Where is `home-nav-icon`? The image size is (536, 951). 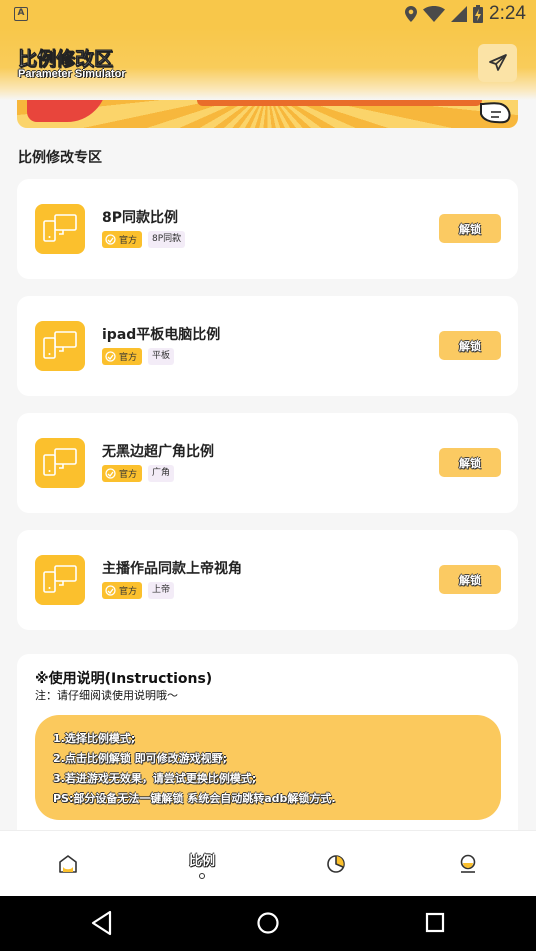 home-nav-icon is located at coordinates (268, 923).